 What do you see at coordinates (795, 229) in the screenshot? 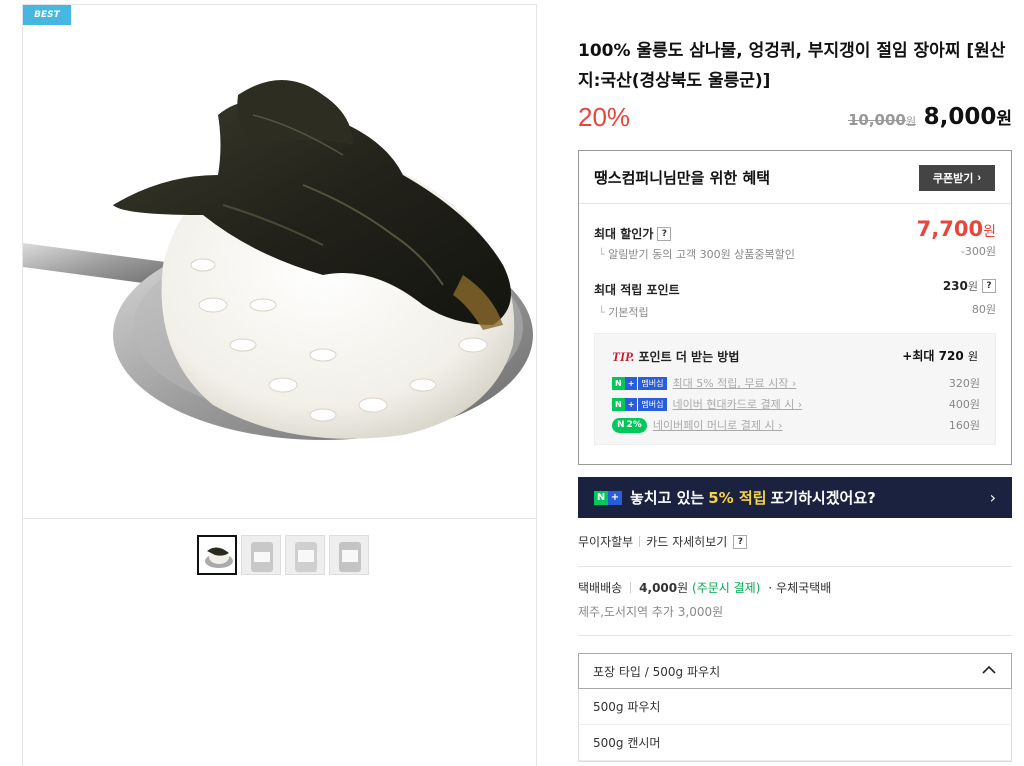
I see `max-discount-row: 최대 할인가? 7,700원` at bounding box center [795, 229].